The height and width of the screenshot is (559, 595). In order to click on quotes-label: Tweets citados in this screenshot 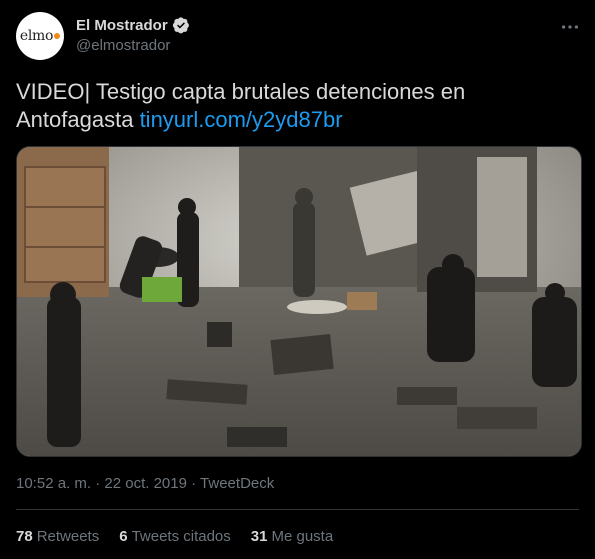, I will do `click(181, 536)`.